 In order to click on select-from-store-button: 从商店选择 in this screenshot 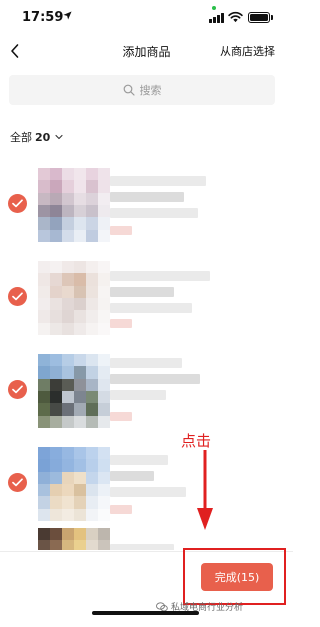, I will do `click(247, 51)`.